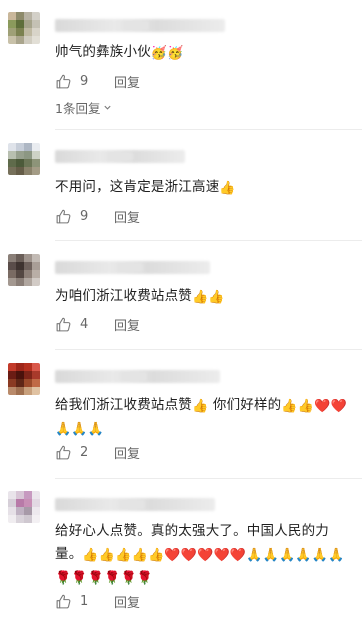 The image size is (362, 620). Describe the element at coordinates (104, 578) in the screenshot. I see `rose-emoji: 🌹🌹🌹🌹🌹🌹` at that location.